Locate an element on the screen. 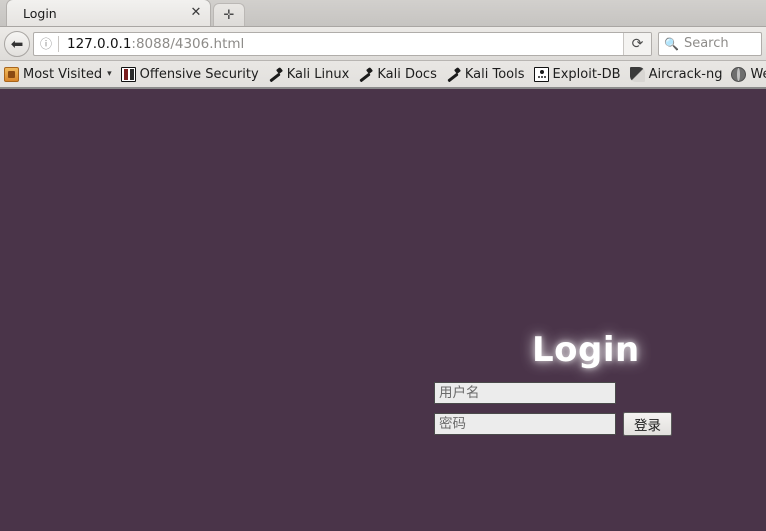 The width and height of the screenshot is (766, 531). bookmark-most-visited: Most Visited ▾ is located at coordinates (58, 74).